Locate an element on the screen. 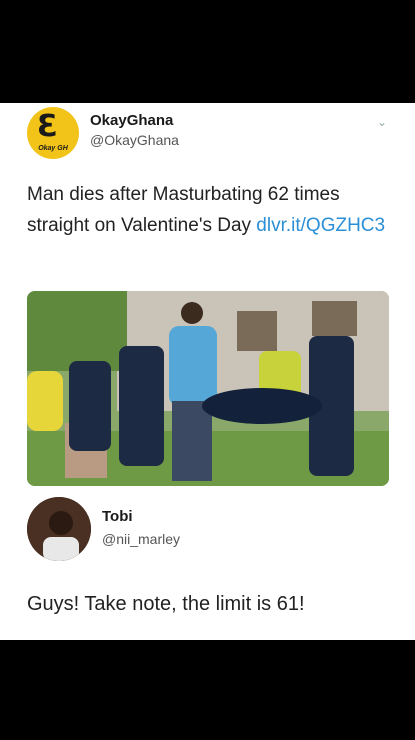 This screenshot has width=415, height=740. post-link: dlvr.it/QGZHC3 is located at coordinates (320, 225).